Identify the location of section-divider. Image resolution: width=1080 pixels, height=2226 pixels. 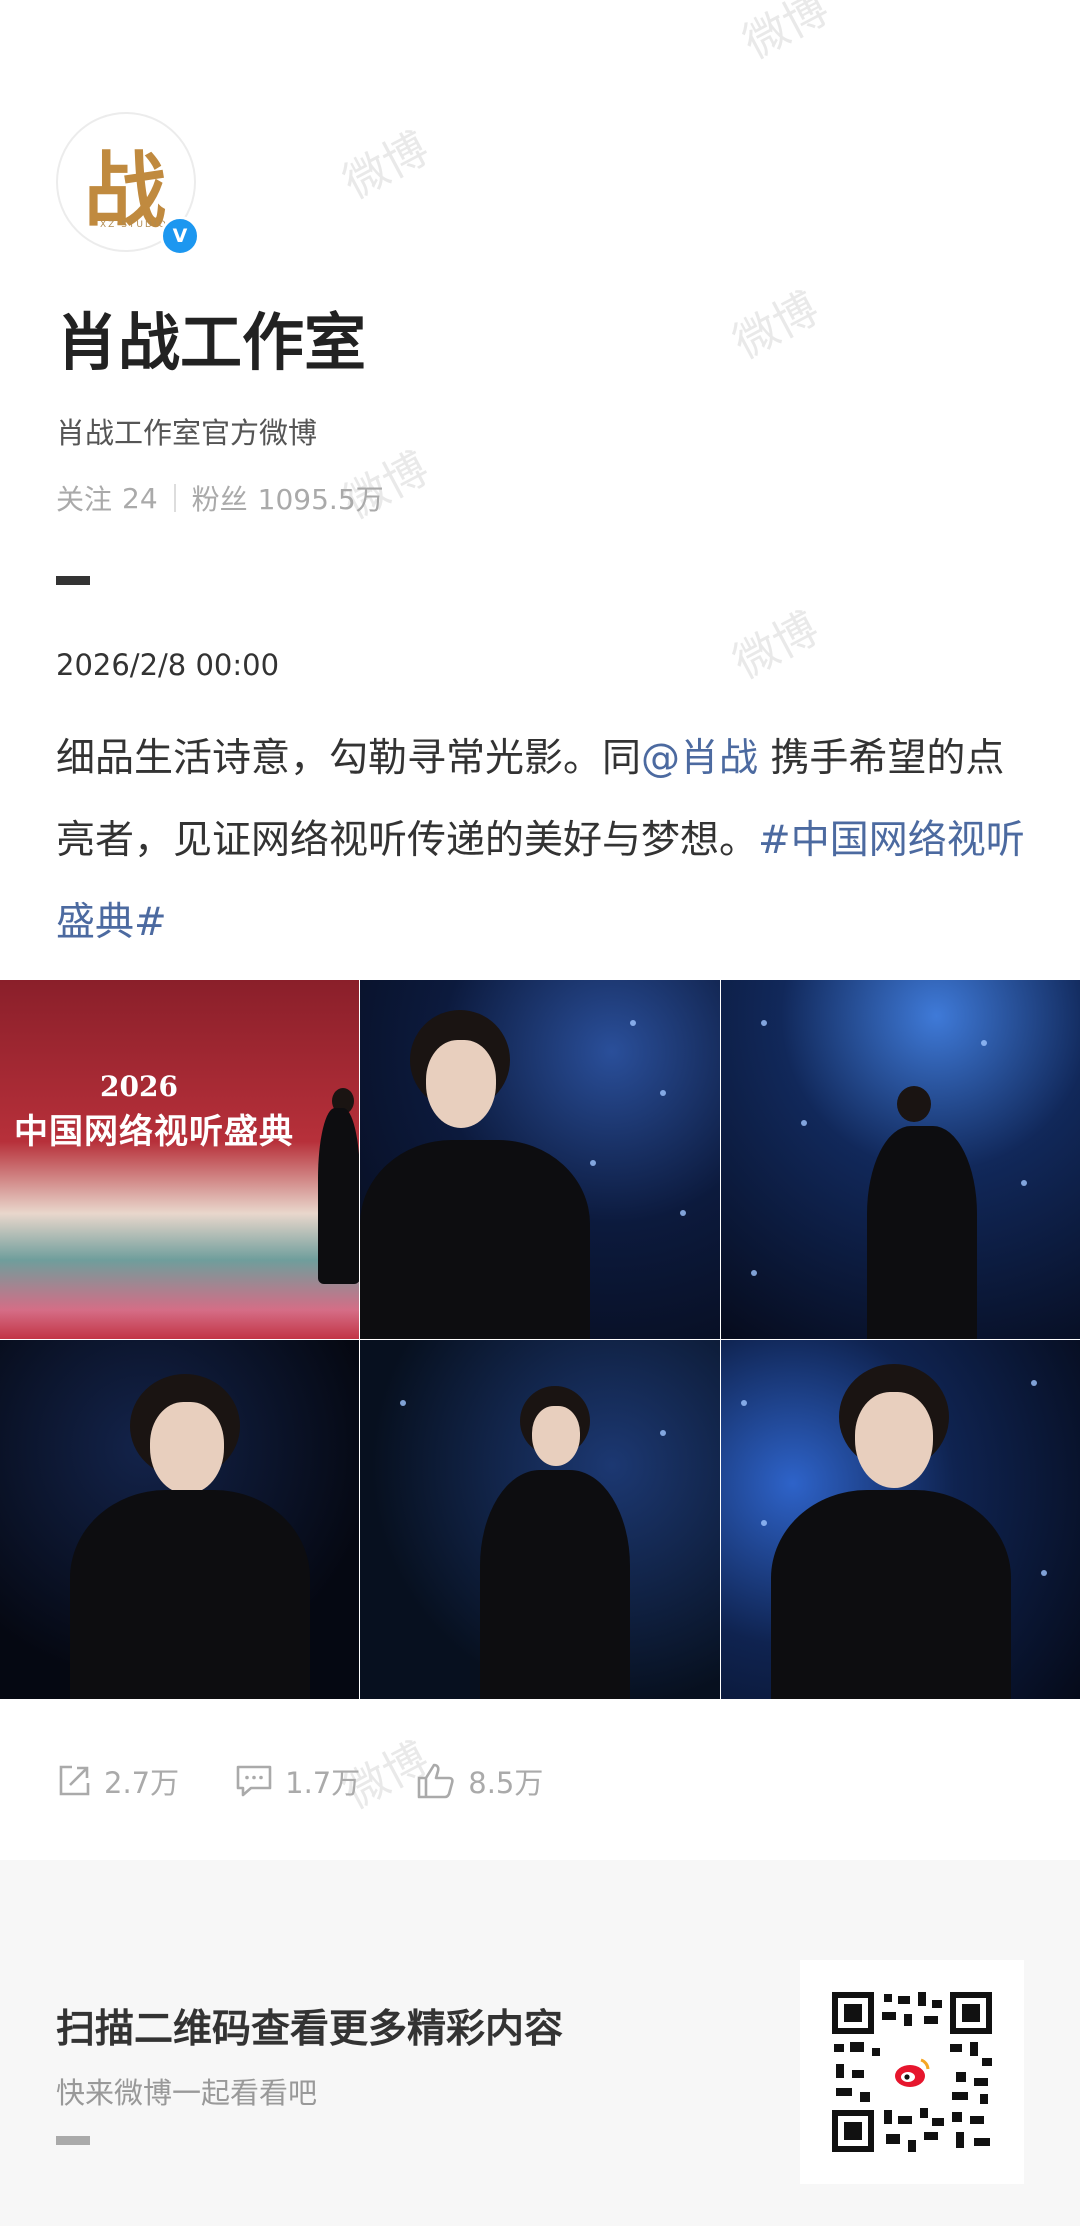
(73, 580).